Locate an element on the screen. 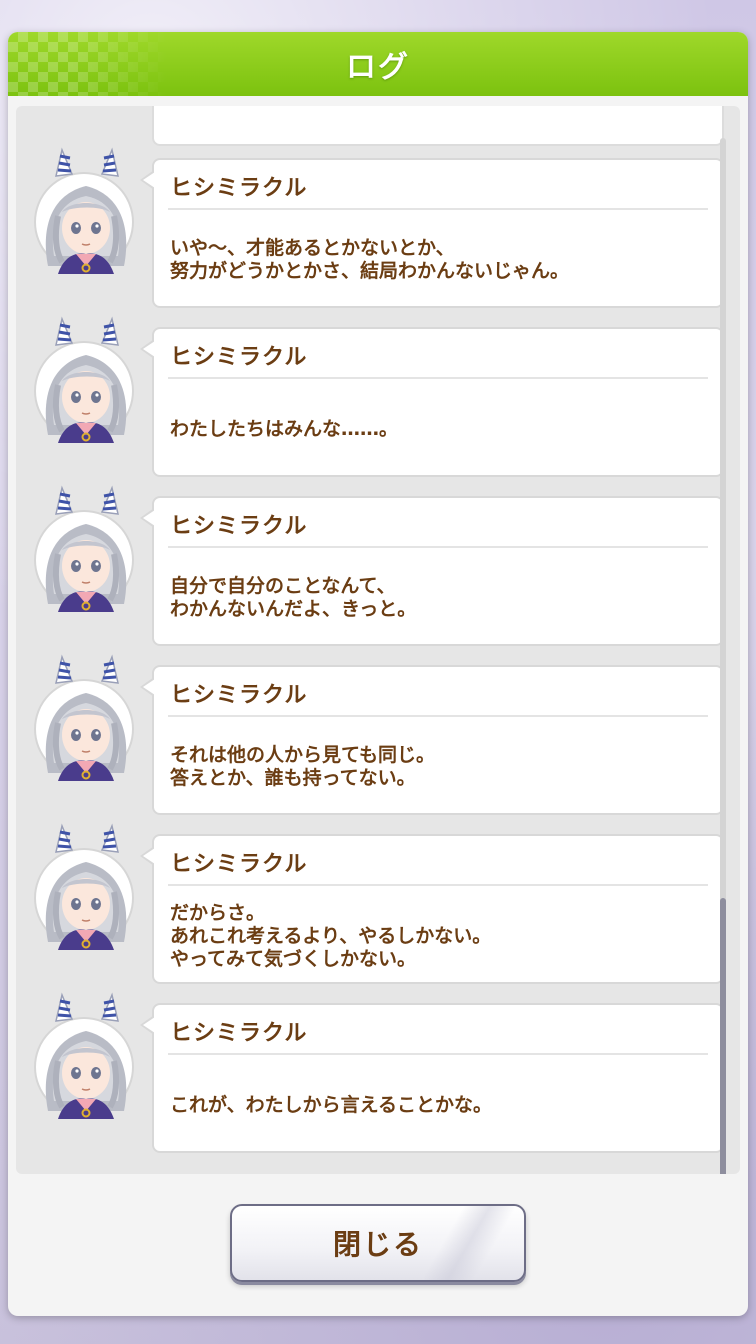  message-text: これが、わたしから言えることかな。 is located at coordinates (439, 1105).